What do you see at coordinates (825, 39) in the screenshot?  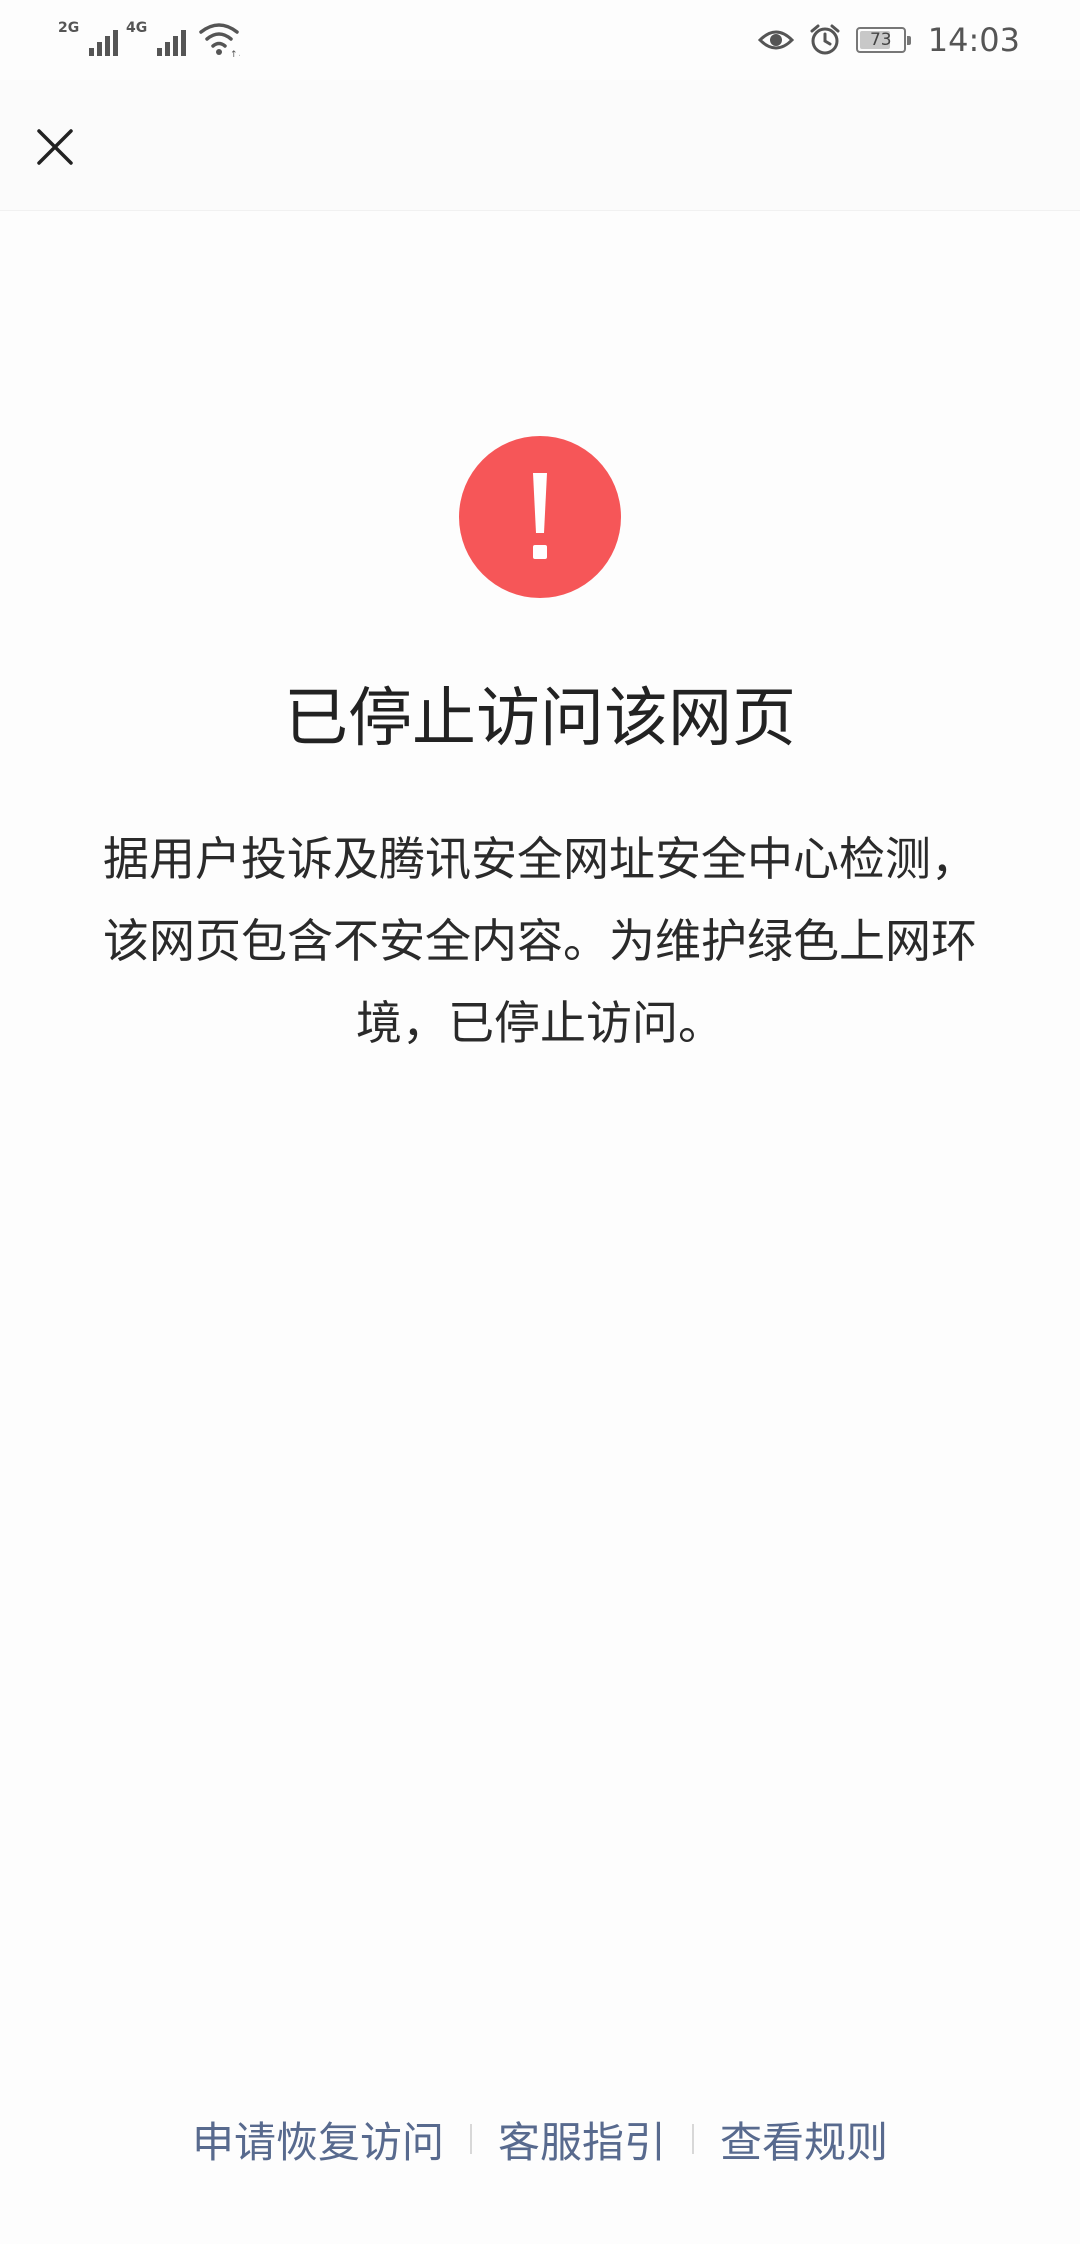 I see `alarm-icon` at bounding box center [825, 39].